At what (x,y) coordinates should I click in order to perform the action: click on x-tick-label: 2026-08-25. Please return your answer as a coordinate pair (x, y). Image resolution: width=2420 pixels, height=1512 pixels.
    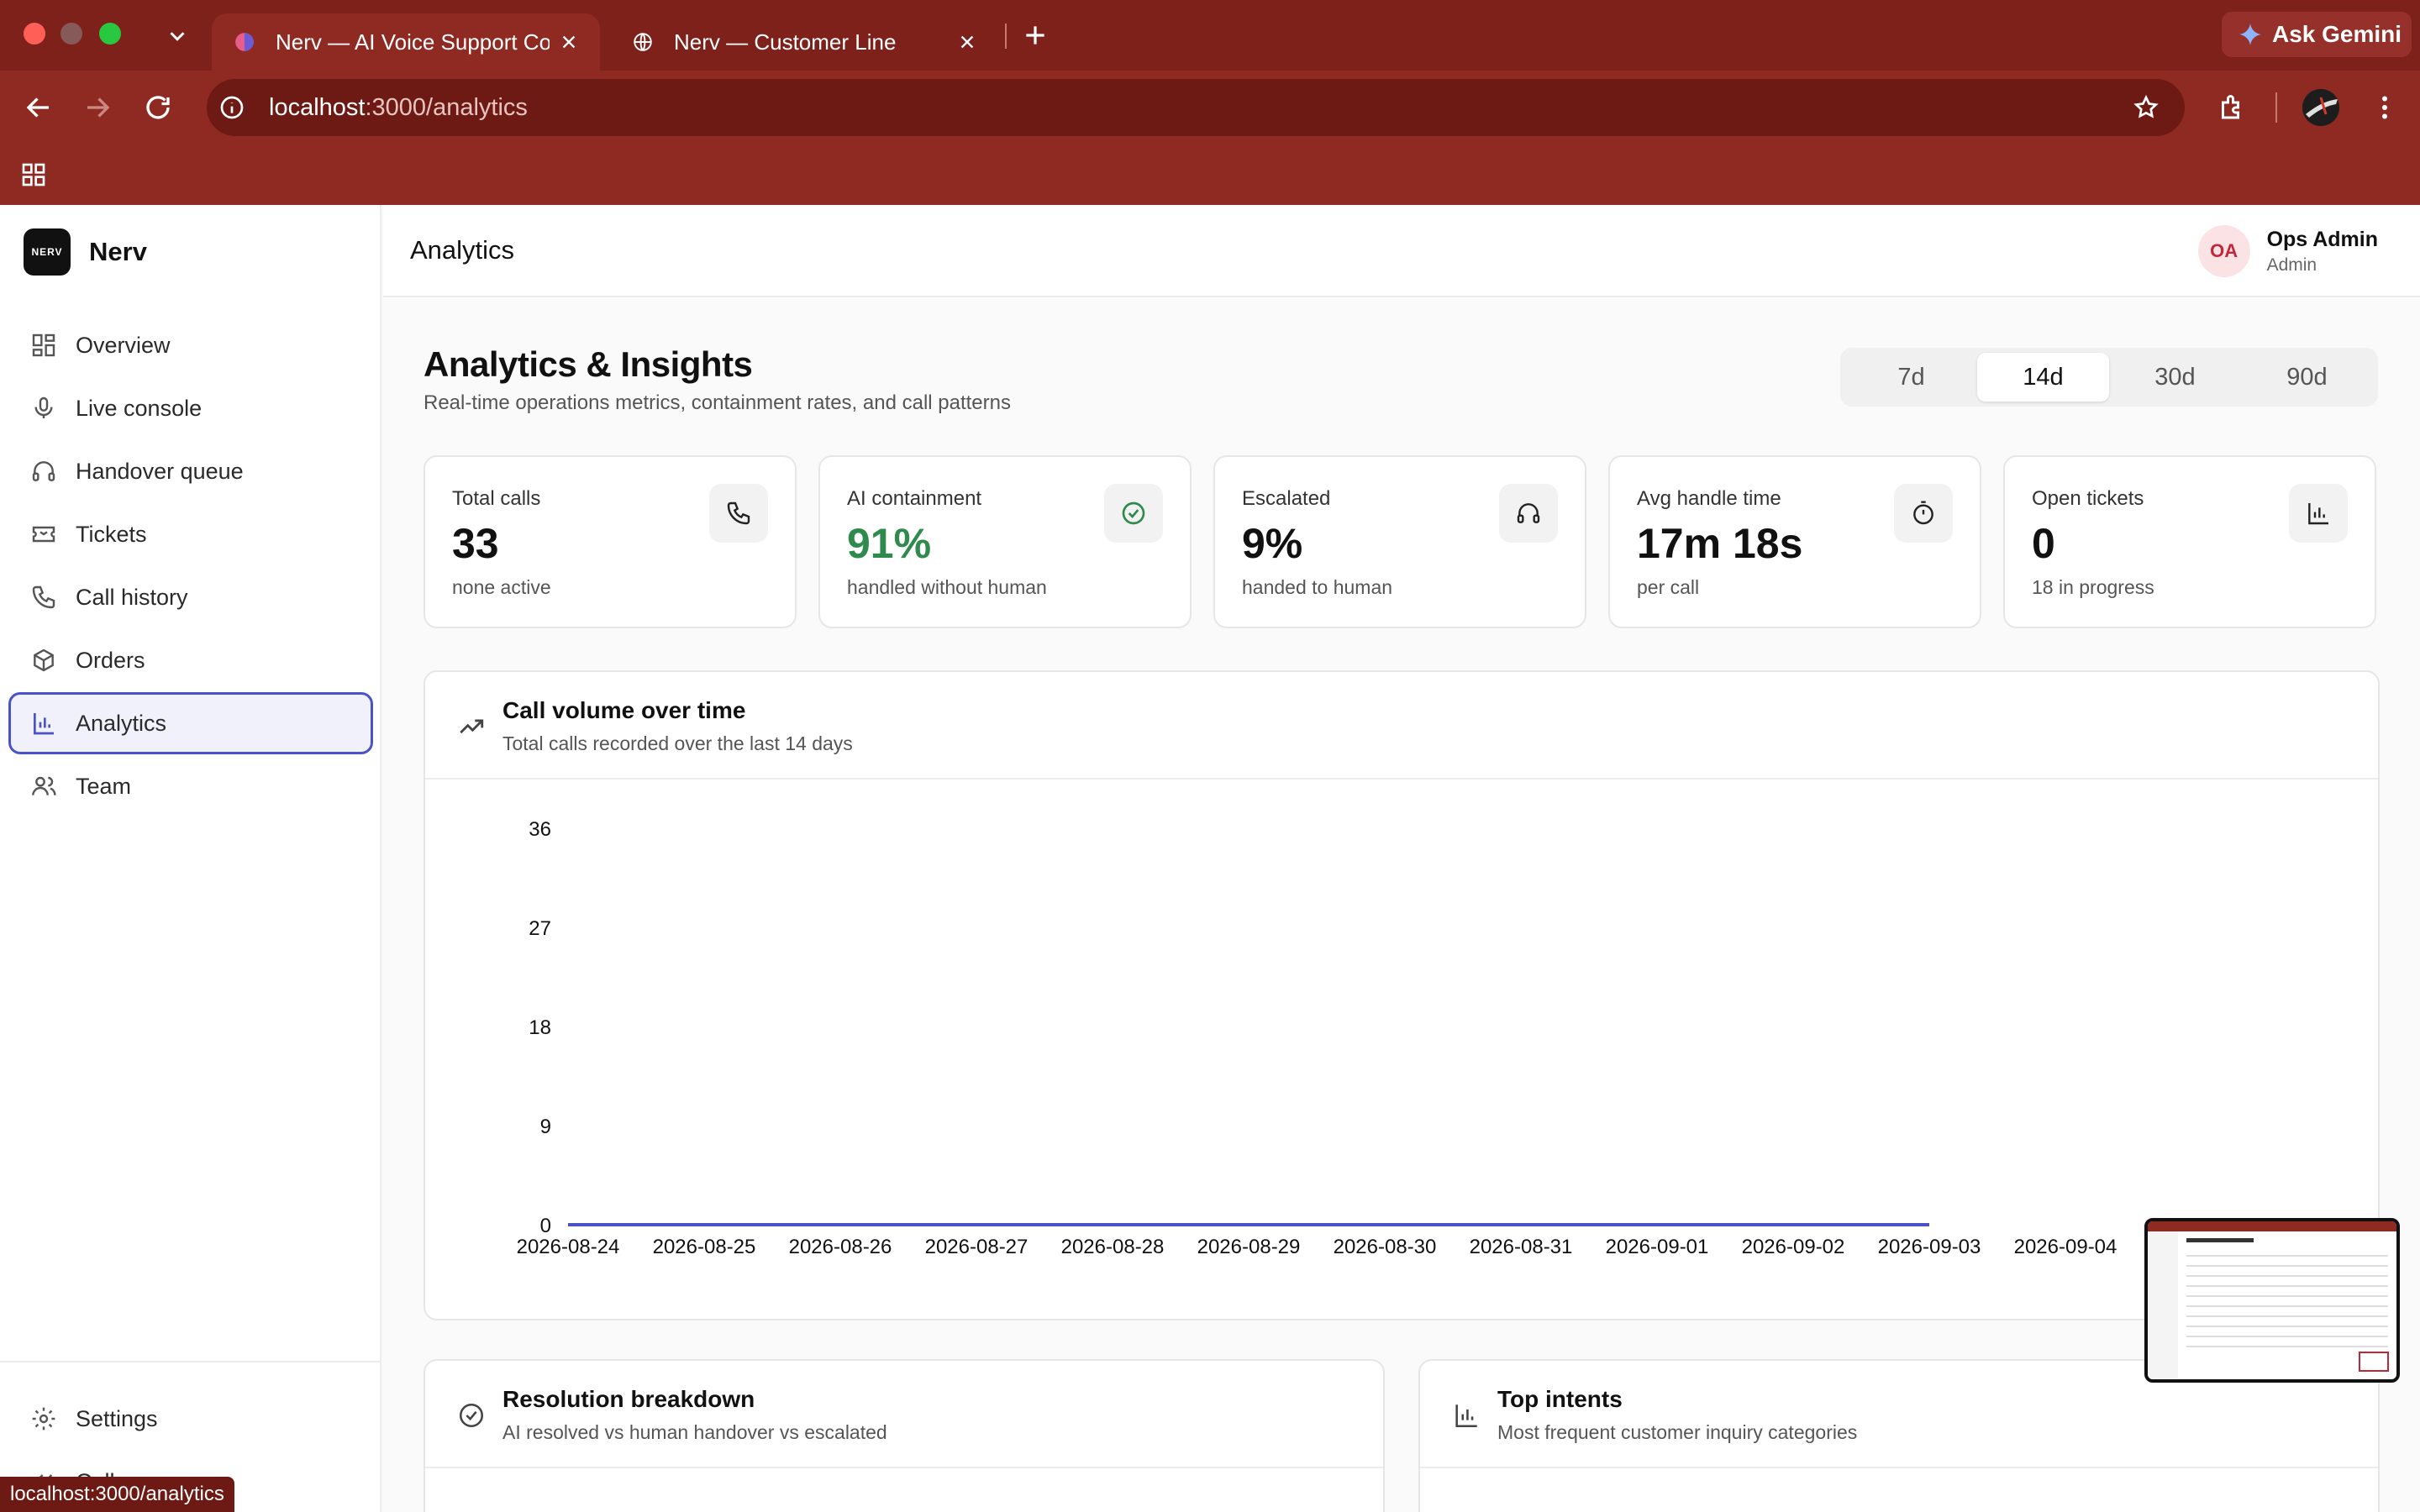
    Looking at the image, I should click on (704, 1247).